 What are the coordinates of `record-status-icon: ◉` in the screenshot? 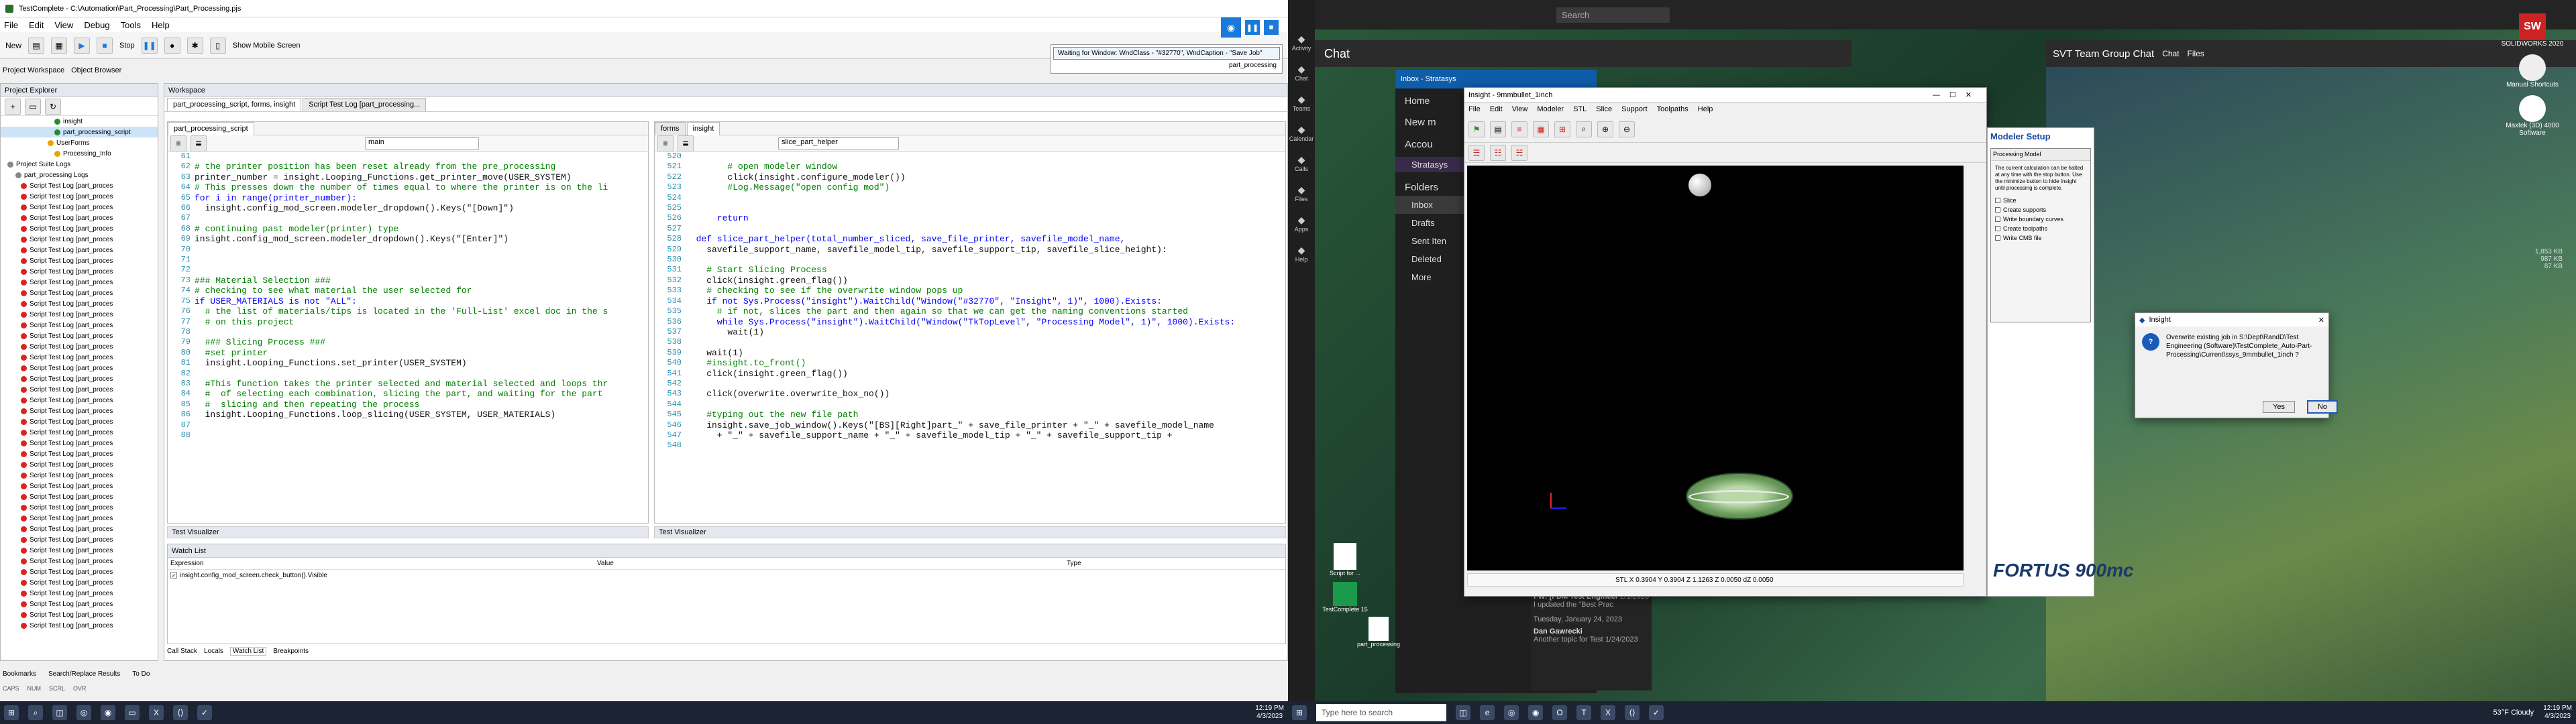 It's located at (1231, 27).